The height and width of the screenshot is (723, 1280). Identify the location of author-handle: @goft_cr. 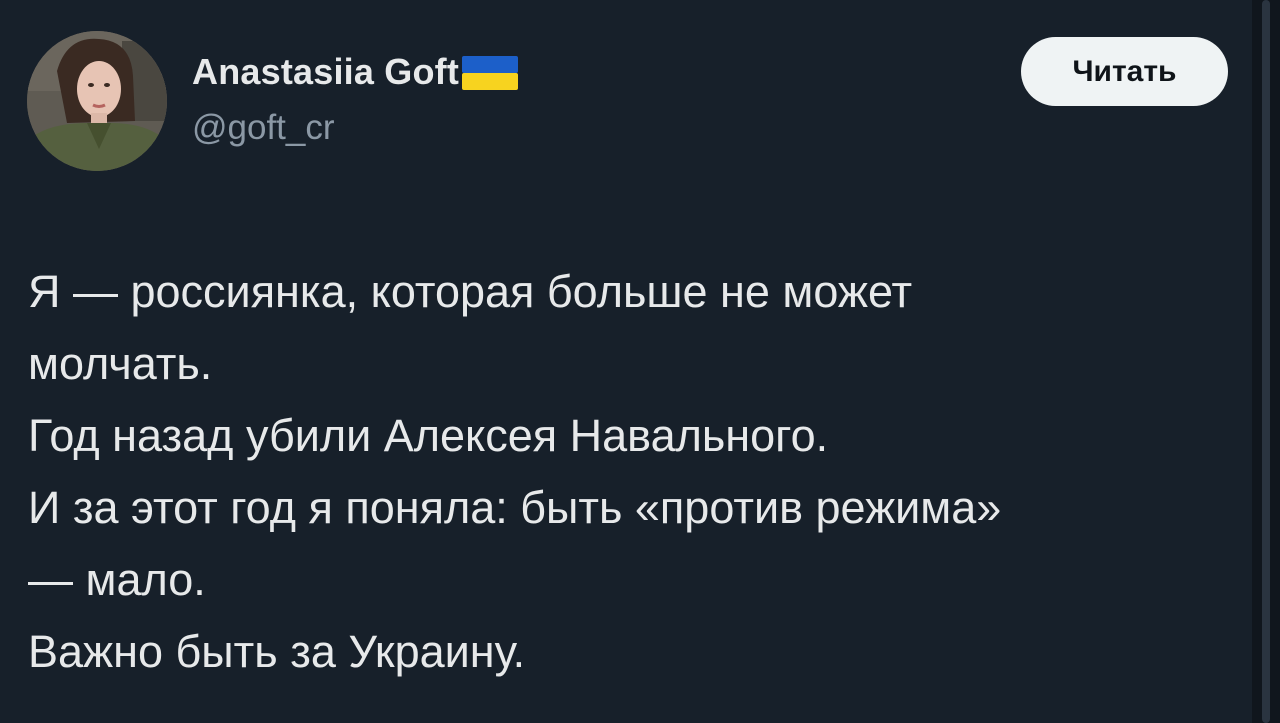
(263, 128).